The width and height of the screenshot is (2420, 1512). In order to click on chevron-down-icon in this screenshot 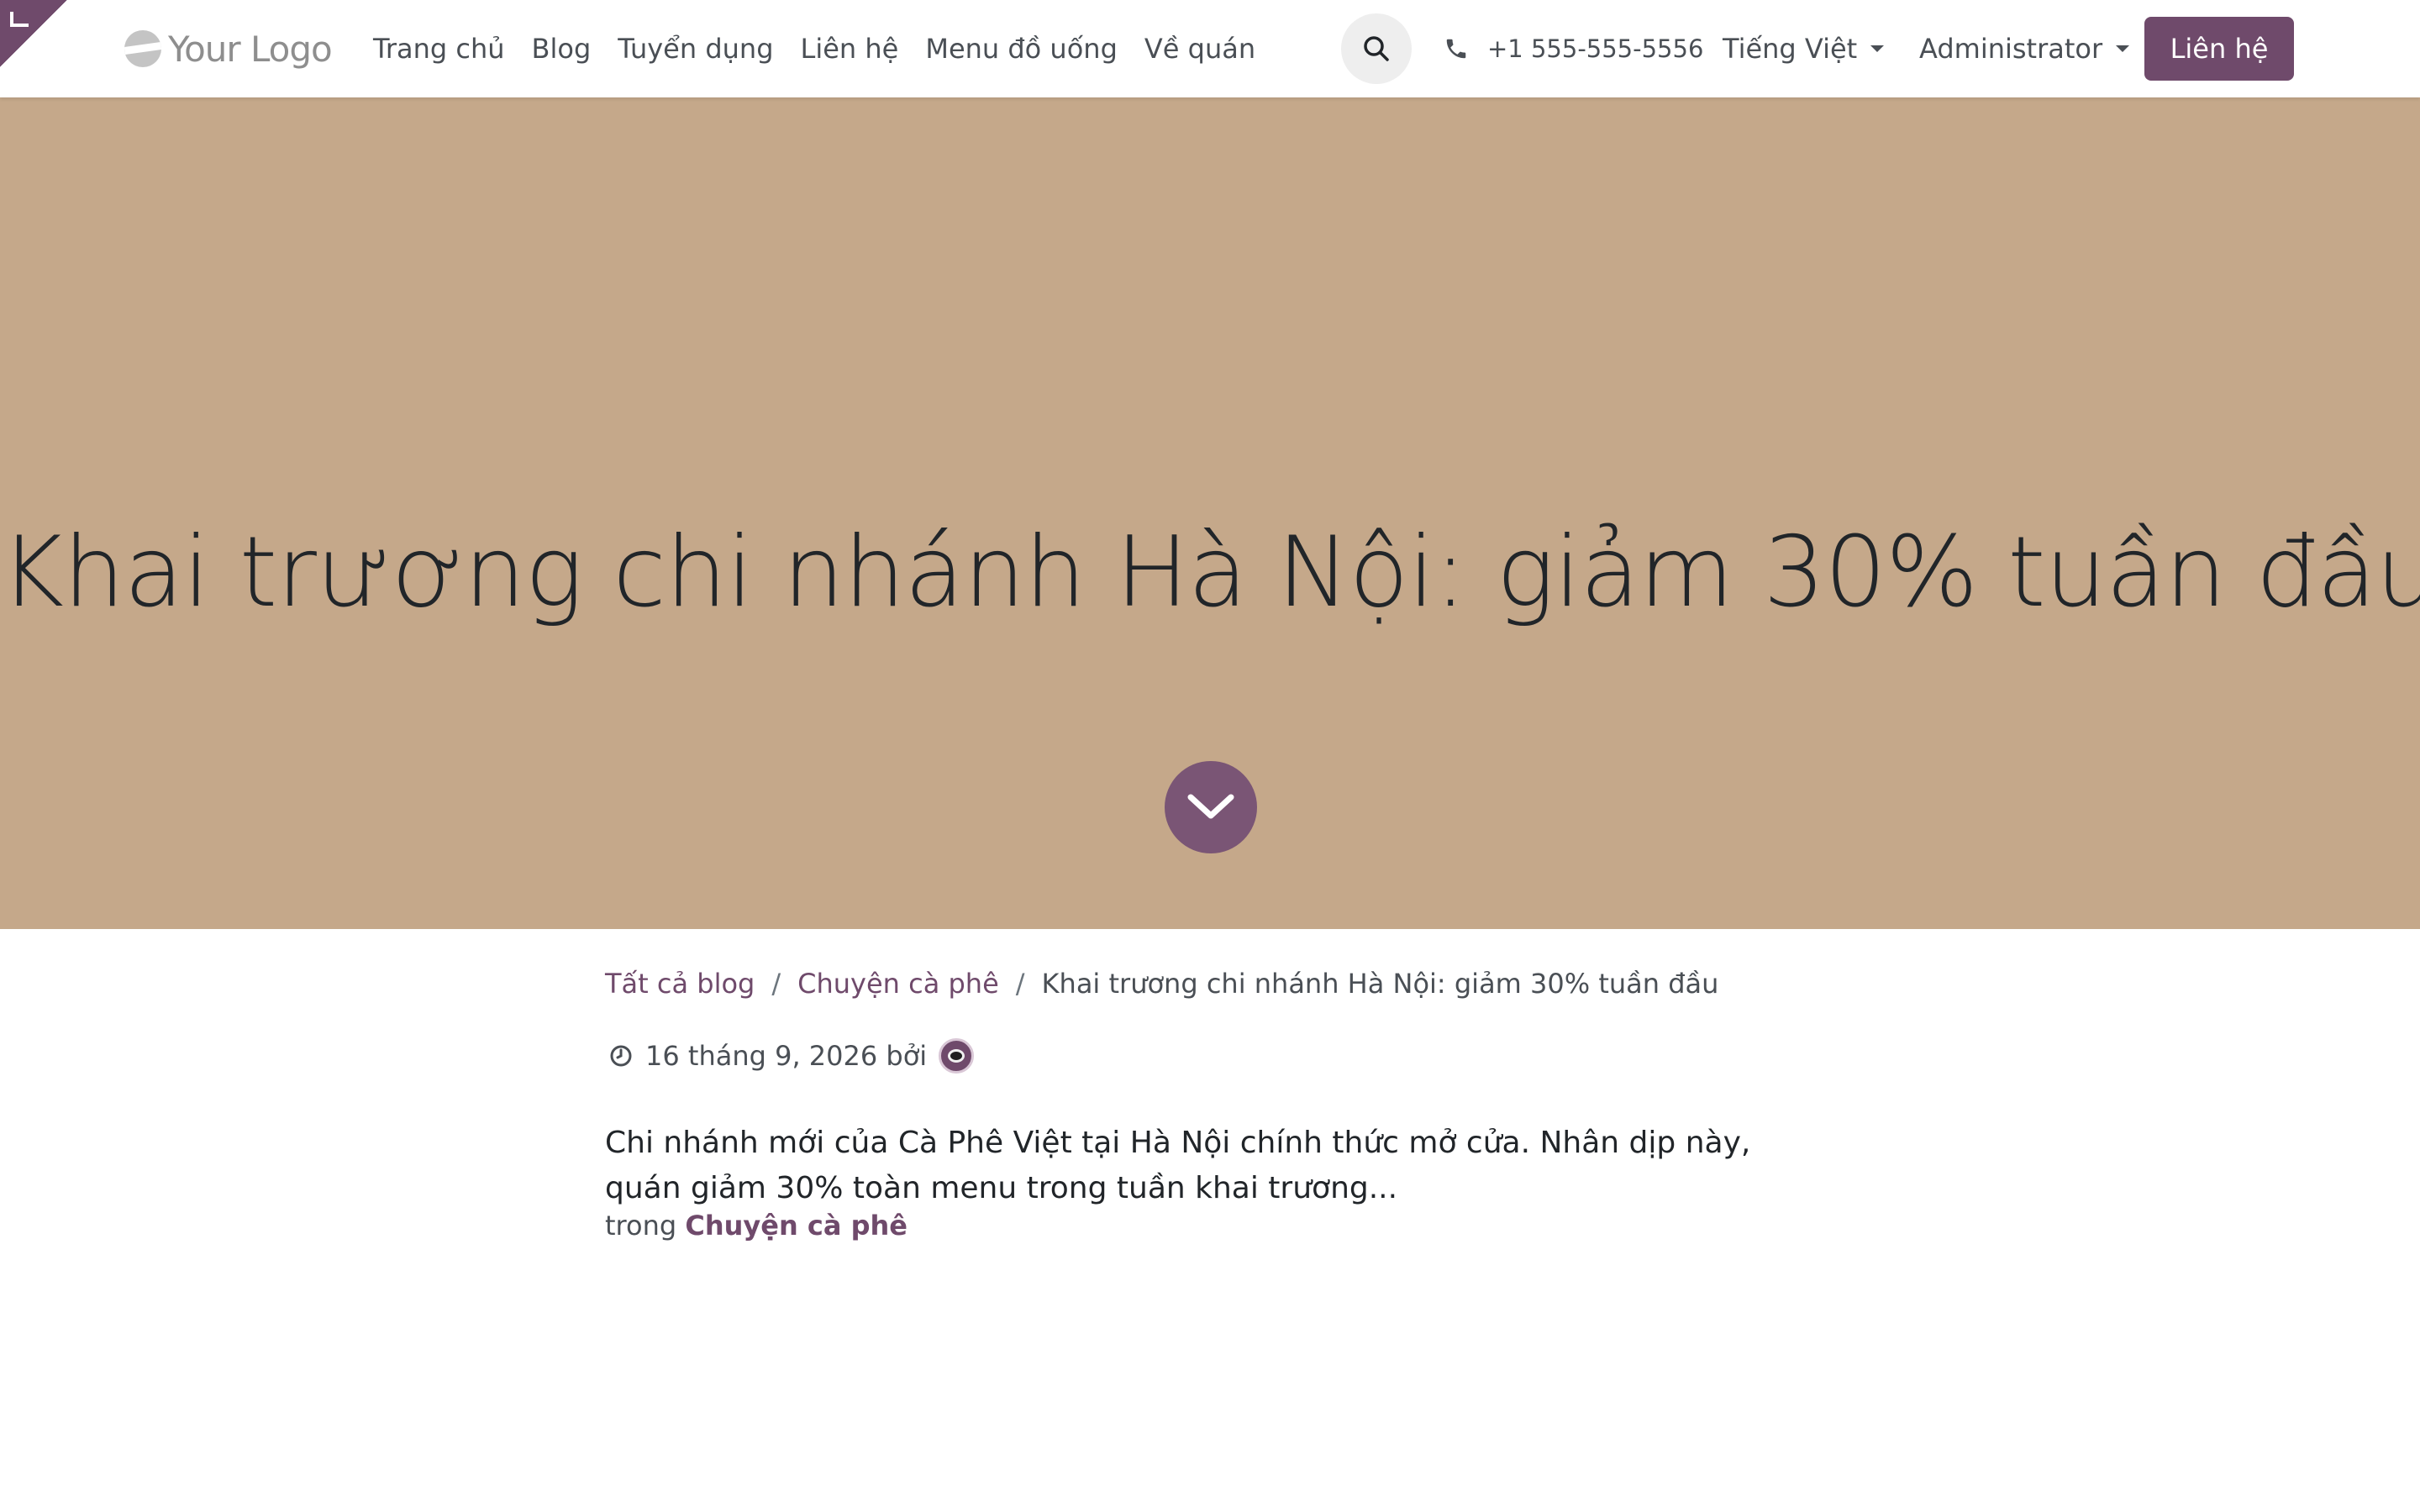, I will do `click(1210, 806)`.